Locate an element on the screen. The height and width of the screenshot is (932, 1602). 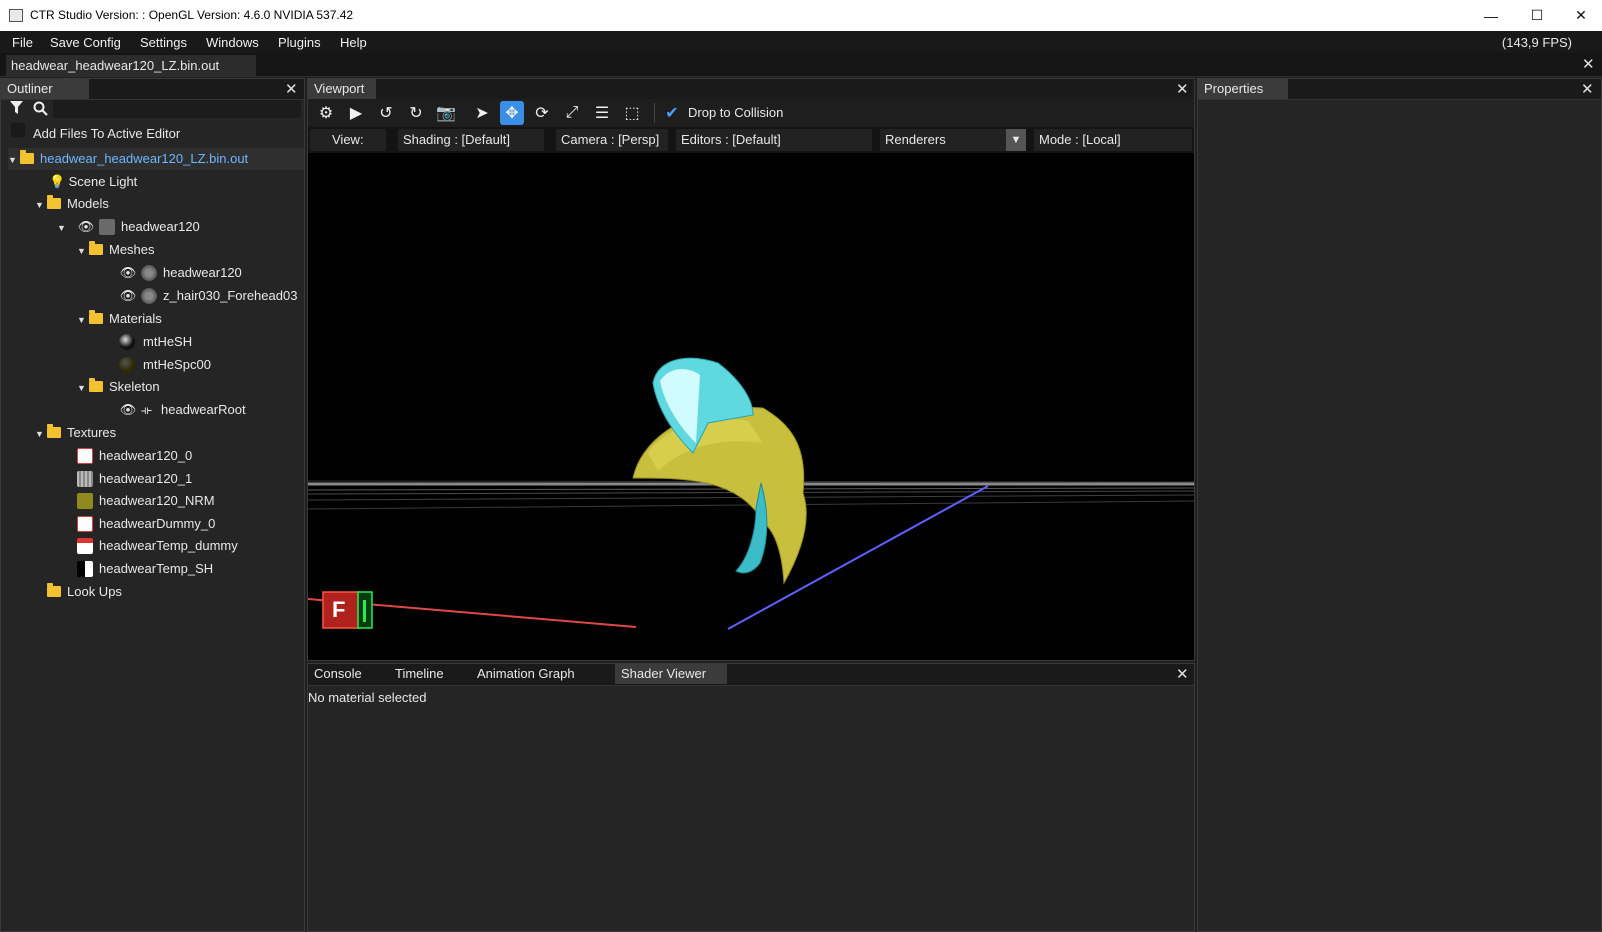
add-files-checkbox is located at coordinates (18, 130).